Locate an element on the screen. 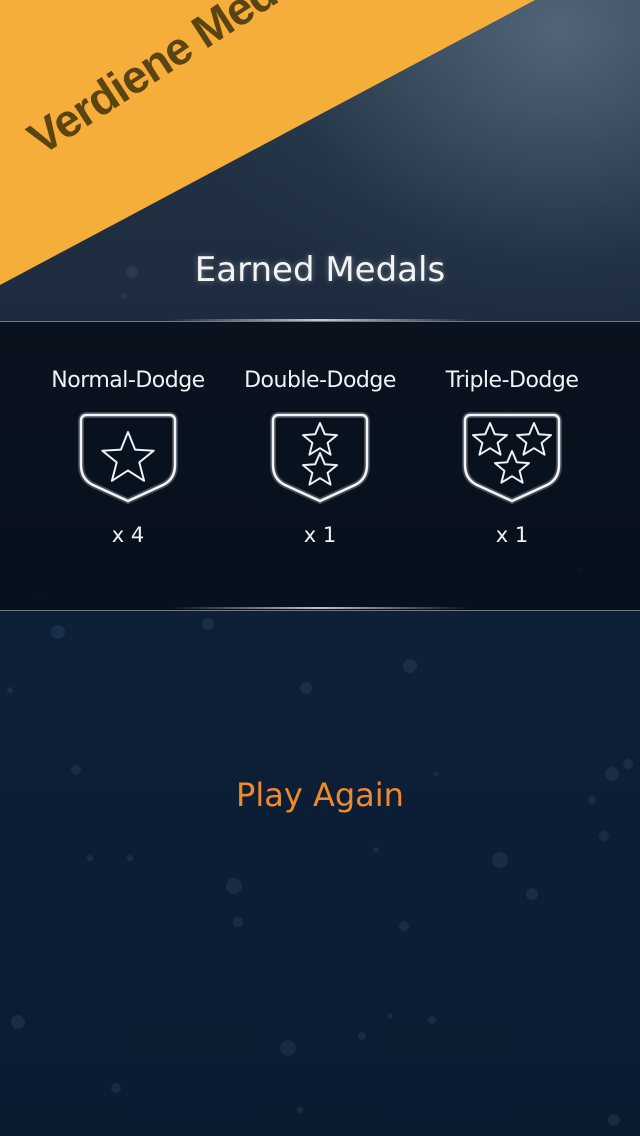 The height and width of the screenshot is (1136, 640). page-title: Earned Medals is located at coordinates (320, 270).